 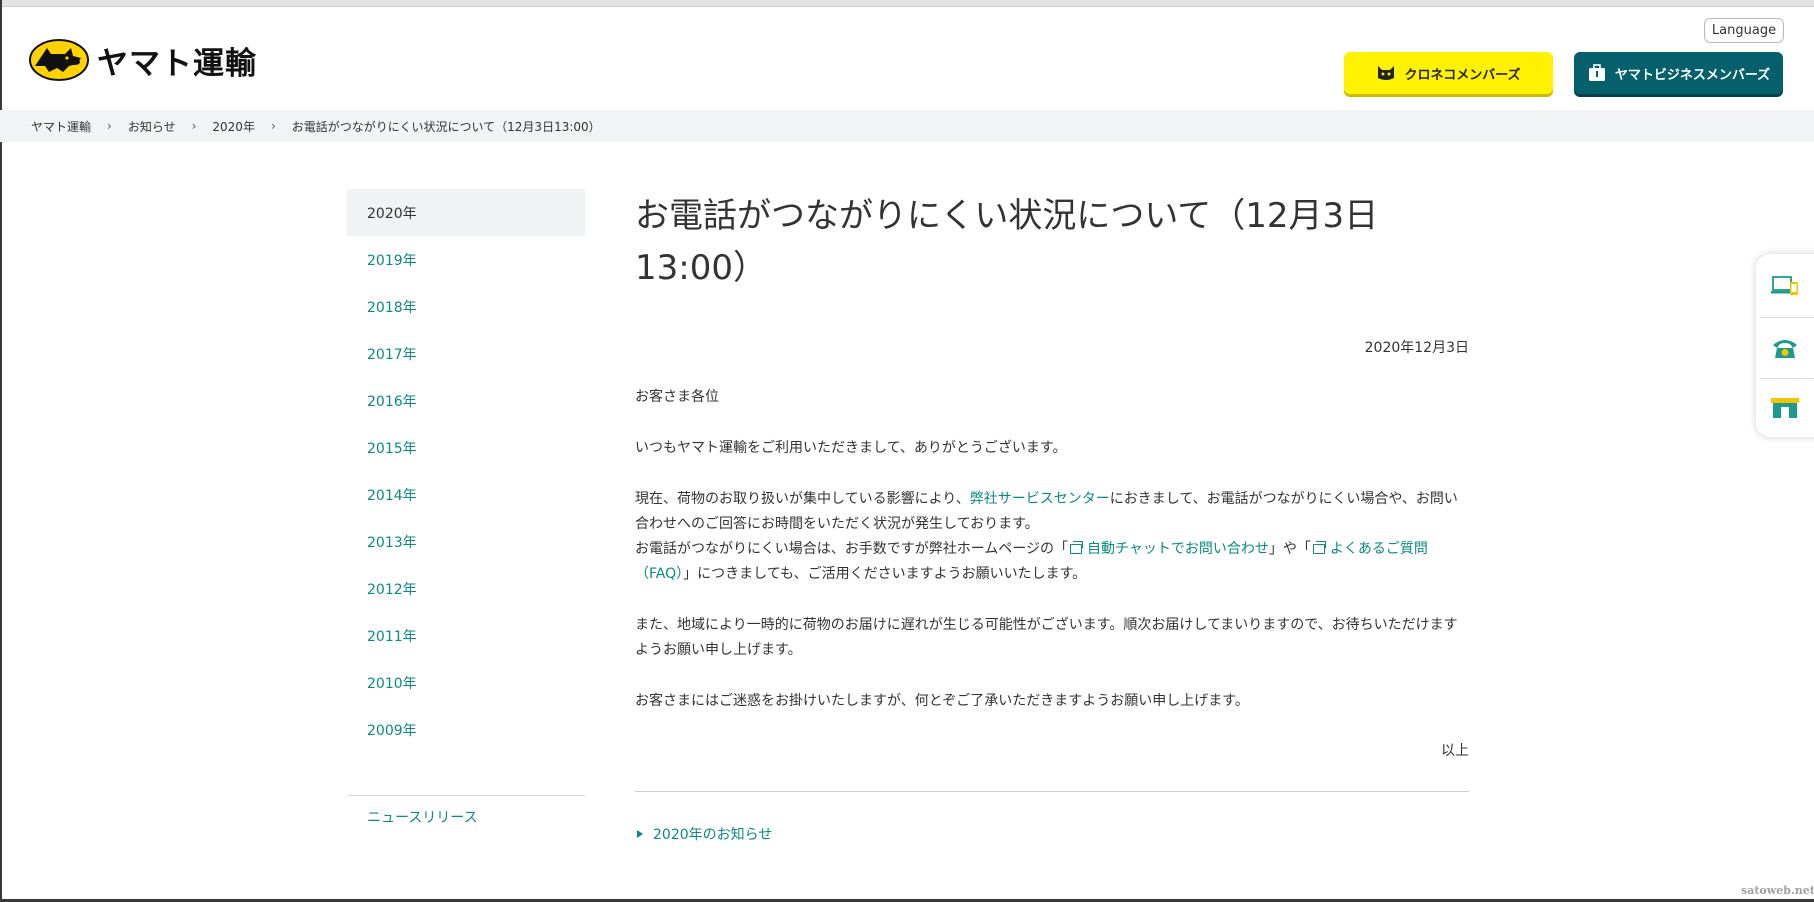 I want to click on site-logo: ヤマト運輸, so click(x=143, y=60).